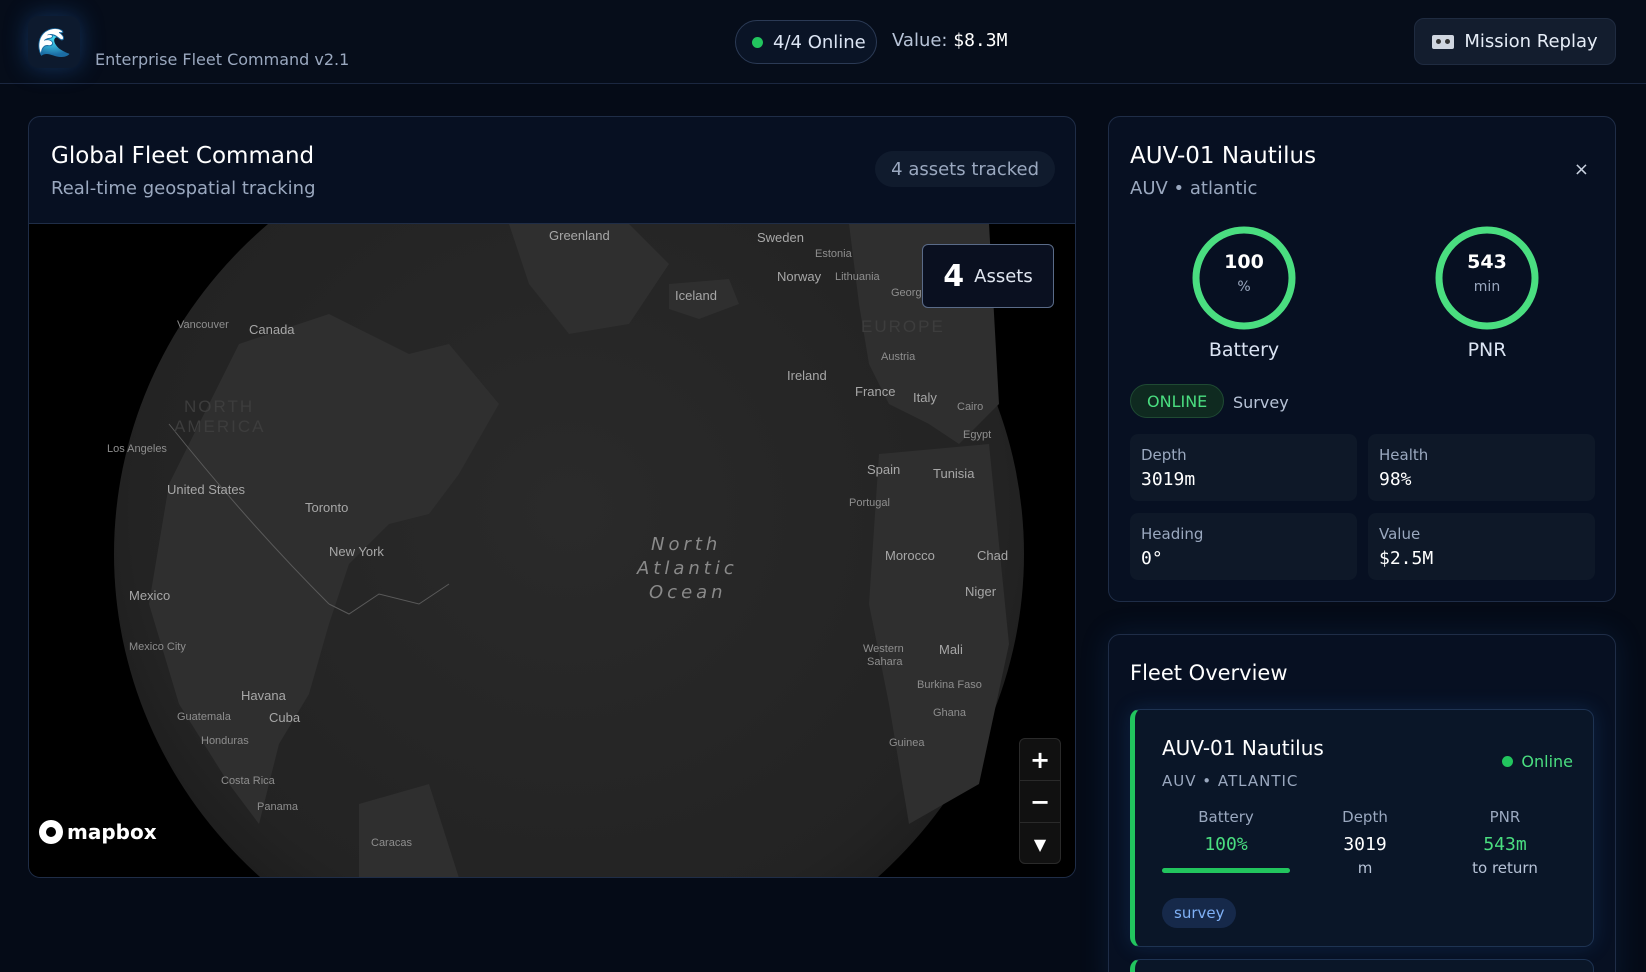  Describe the element at coordinates (1362, 965) in the screenshot. I see `fleet-card` at that location.